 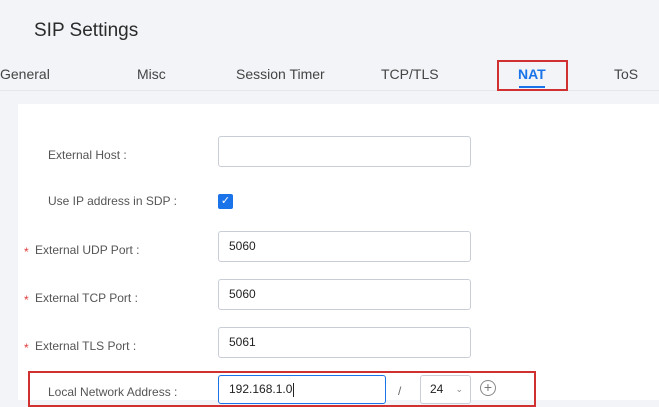 I want to click on nat-tab-highlight-box, so click(x=532, y=75).